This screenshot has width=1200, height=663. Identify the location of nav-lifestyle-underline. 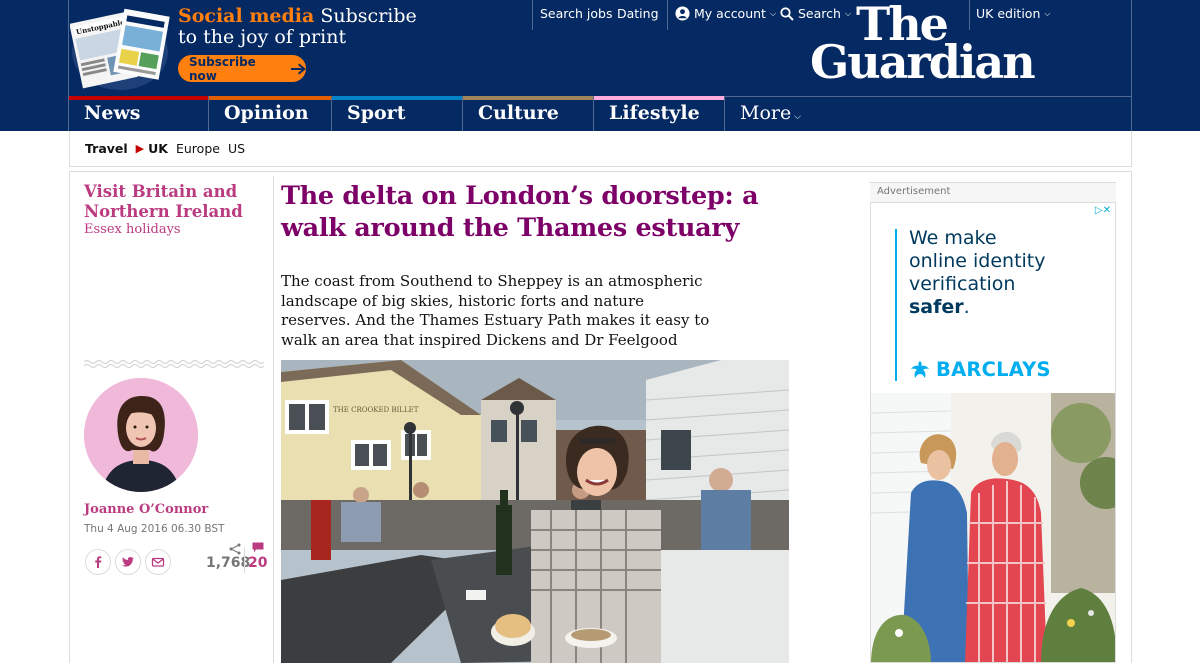
(659, 98).